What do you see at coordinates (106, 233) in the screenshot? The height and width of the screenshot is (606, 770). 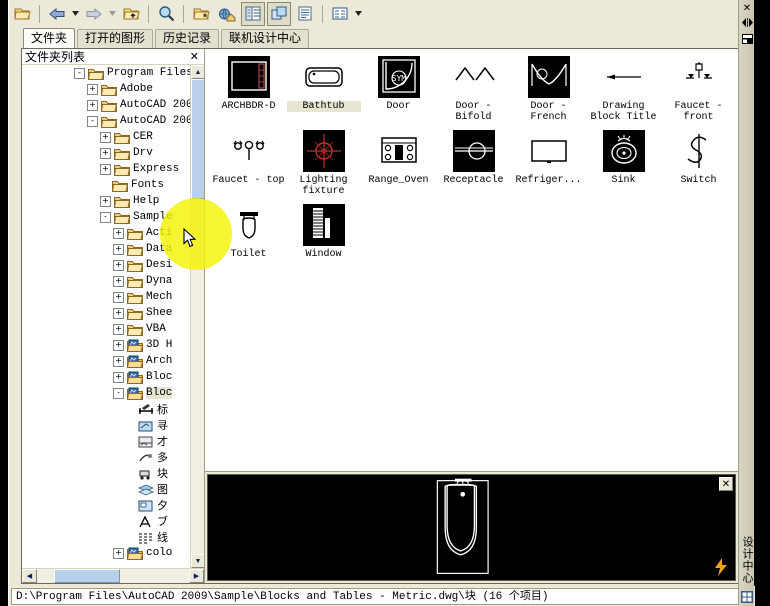 I see `tree-node: + Acti` at bounding box center [106, 233].